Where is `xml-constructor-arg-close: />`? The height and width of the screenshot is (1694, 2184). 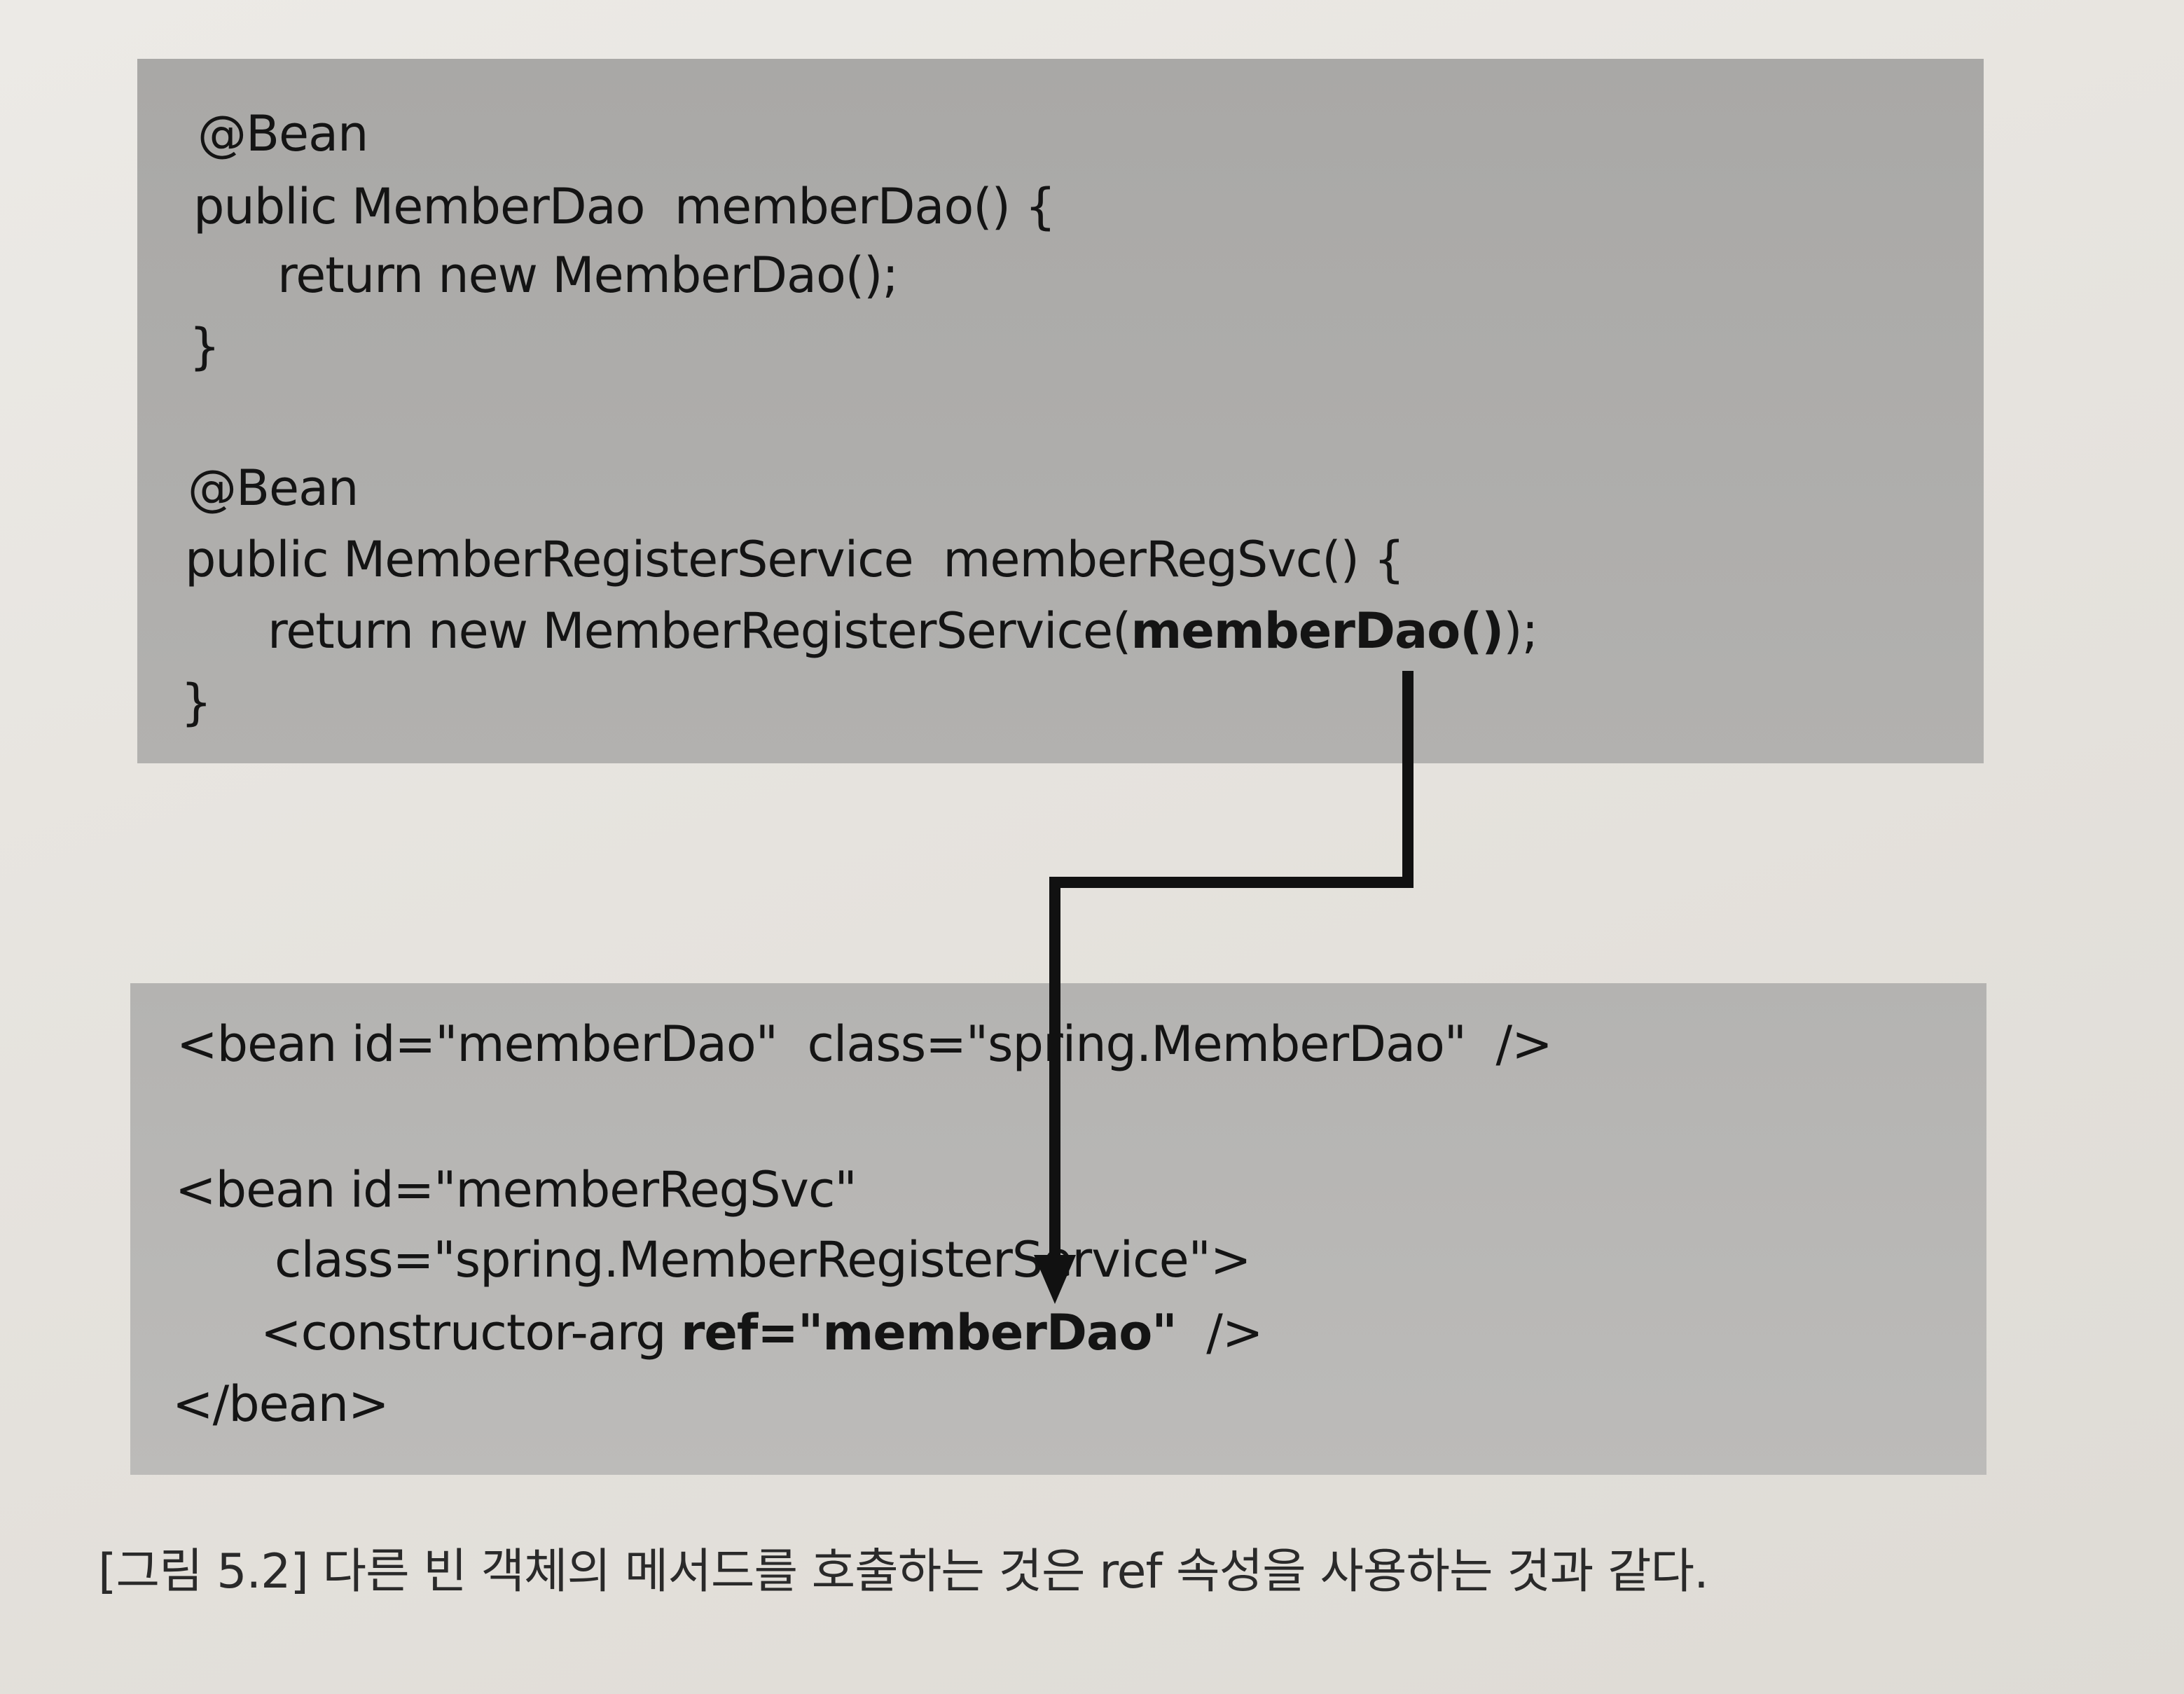 xml-constructor-arg-close: /> is located at coordinates (1219, 1332).